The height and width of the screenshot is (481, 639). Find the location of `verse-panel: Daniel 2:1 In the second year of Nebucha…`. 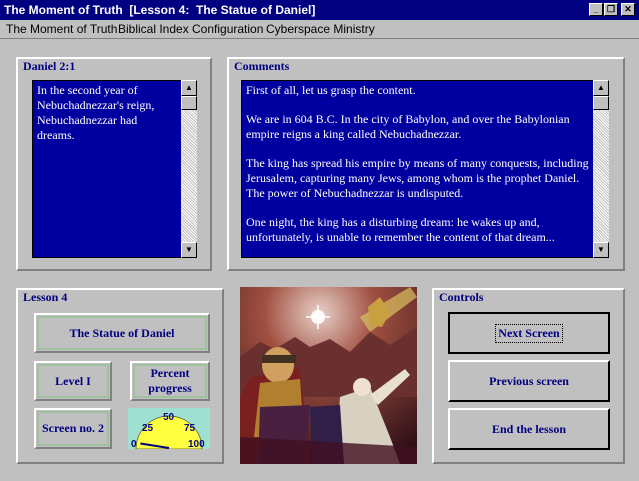

verse-panel: Daniel 2:1 In the second year of Nebucha… is located at coordinates (114, 164).